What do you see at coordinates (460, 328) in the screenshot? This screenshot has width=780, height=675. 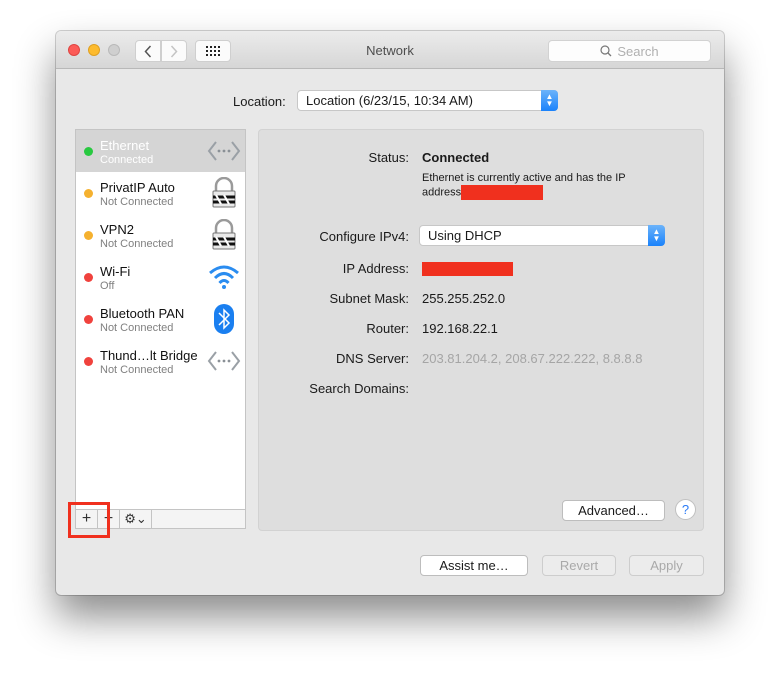 I see `router-value: 192.168.22.1` at bounding box center [460, 328].